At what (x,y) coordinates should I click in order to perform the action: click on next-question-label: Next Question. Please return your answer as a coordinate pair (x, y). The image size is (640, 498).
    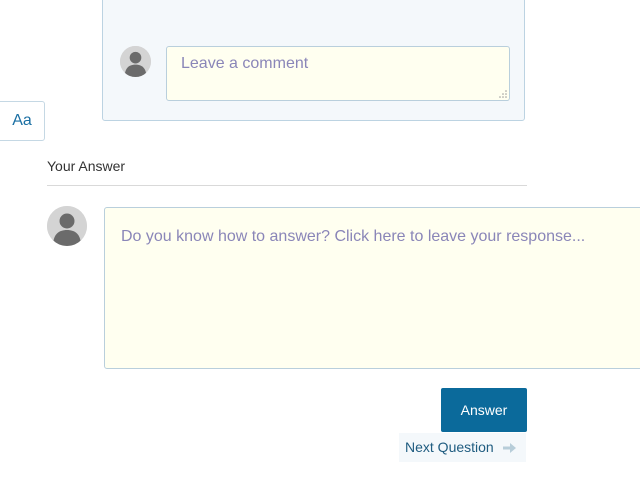
    Looking at the image, I should click on (449, 447).